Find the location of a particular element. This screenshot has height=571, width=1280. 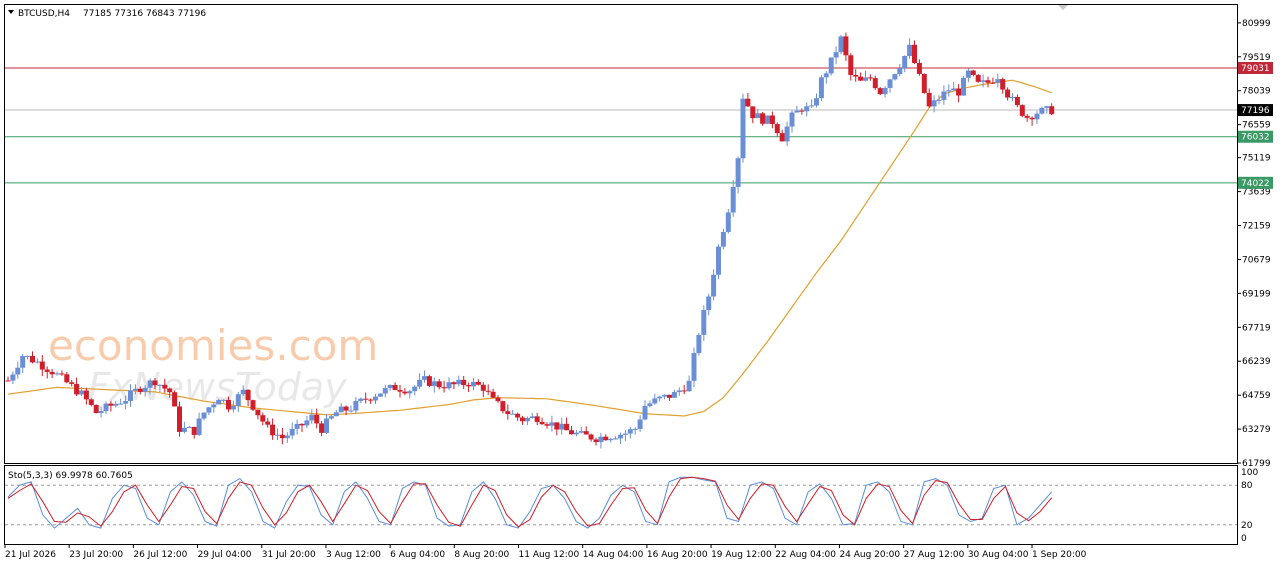

price-tick-label: 66239 is located at coordinates (1256, 362).